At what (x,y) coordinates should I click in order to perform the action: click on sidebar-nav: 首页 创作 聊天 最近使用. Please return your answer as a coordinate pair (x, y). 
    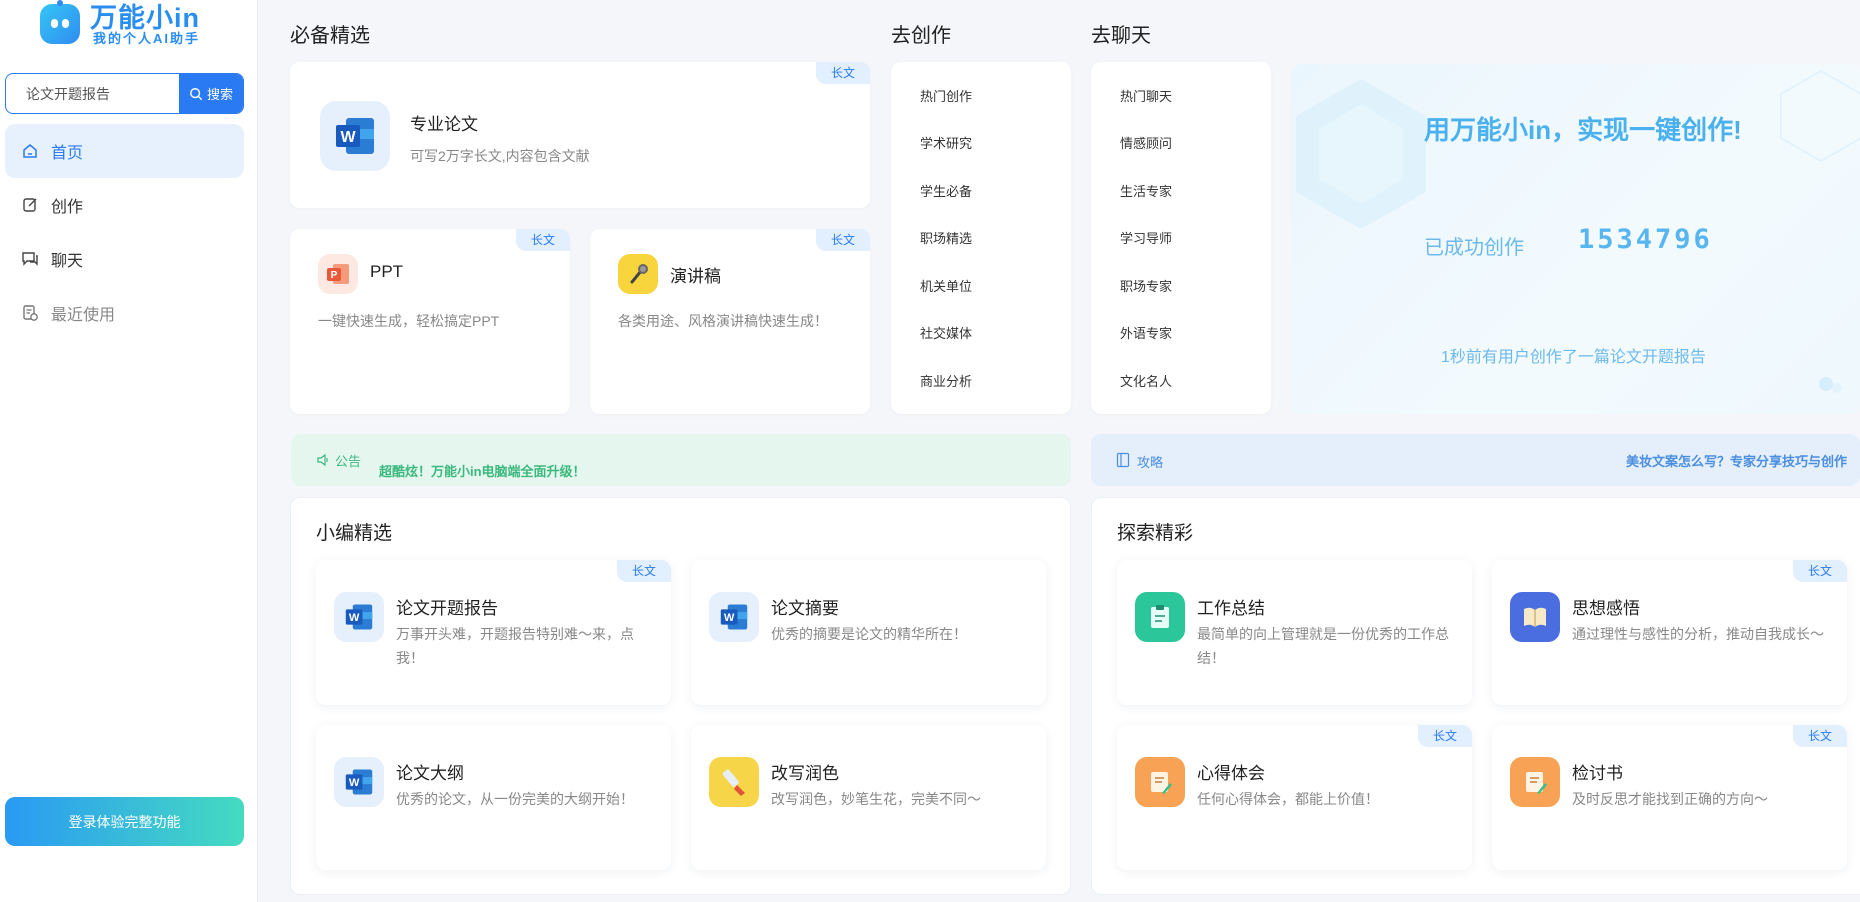
    Looking at the image, I should click on (124, 232).